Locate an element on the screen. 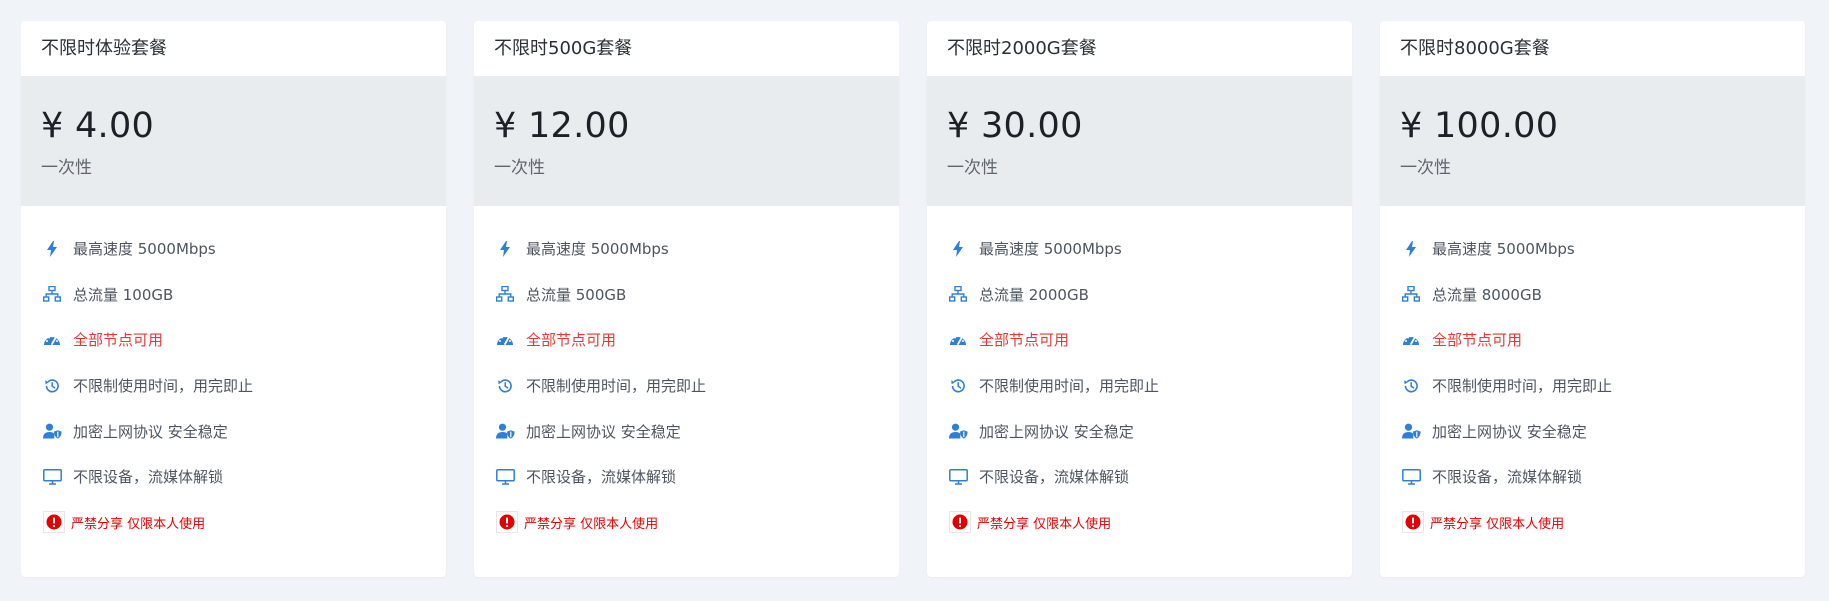 The height and width of the screenshot is (601, 1829). feature-traffic: 总流量 8000GB is located at coordinates (1592, 295).